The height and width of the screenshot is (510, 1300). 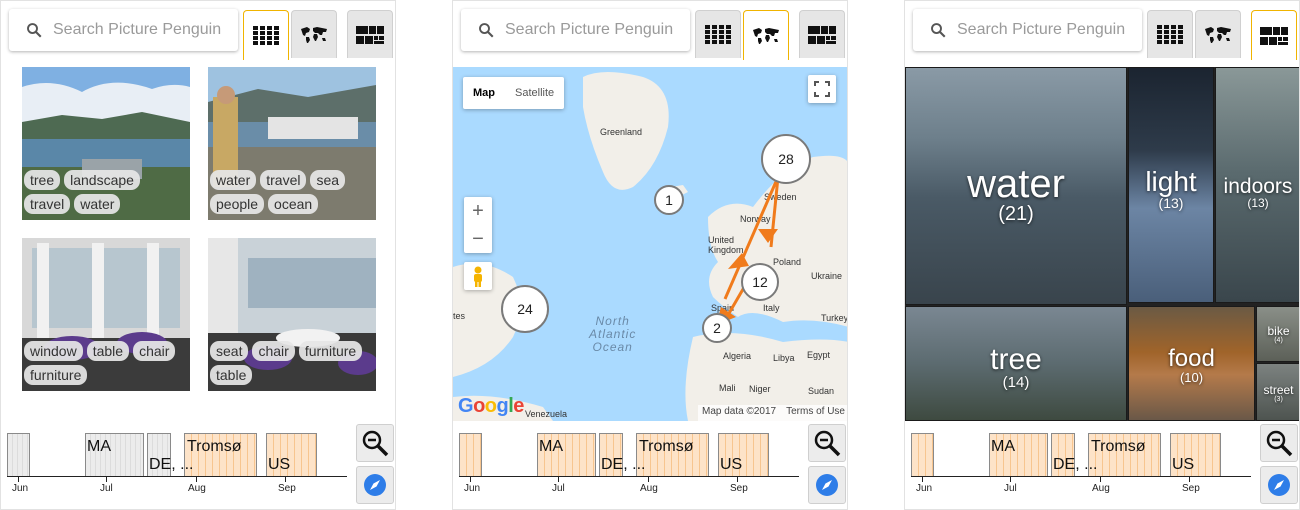 What do you see at coordinates (229, 351) in the screenshot?
I see `tag: seat` at bounding box center [229, 351].